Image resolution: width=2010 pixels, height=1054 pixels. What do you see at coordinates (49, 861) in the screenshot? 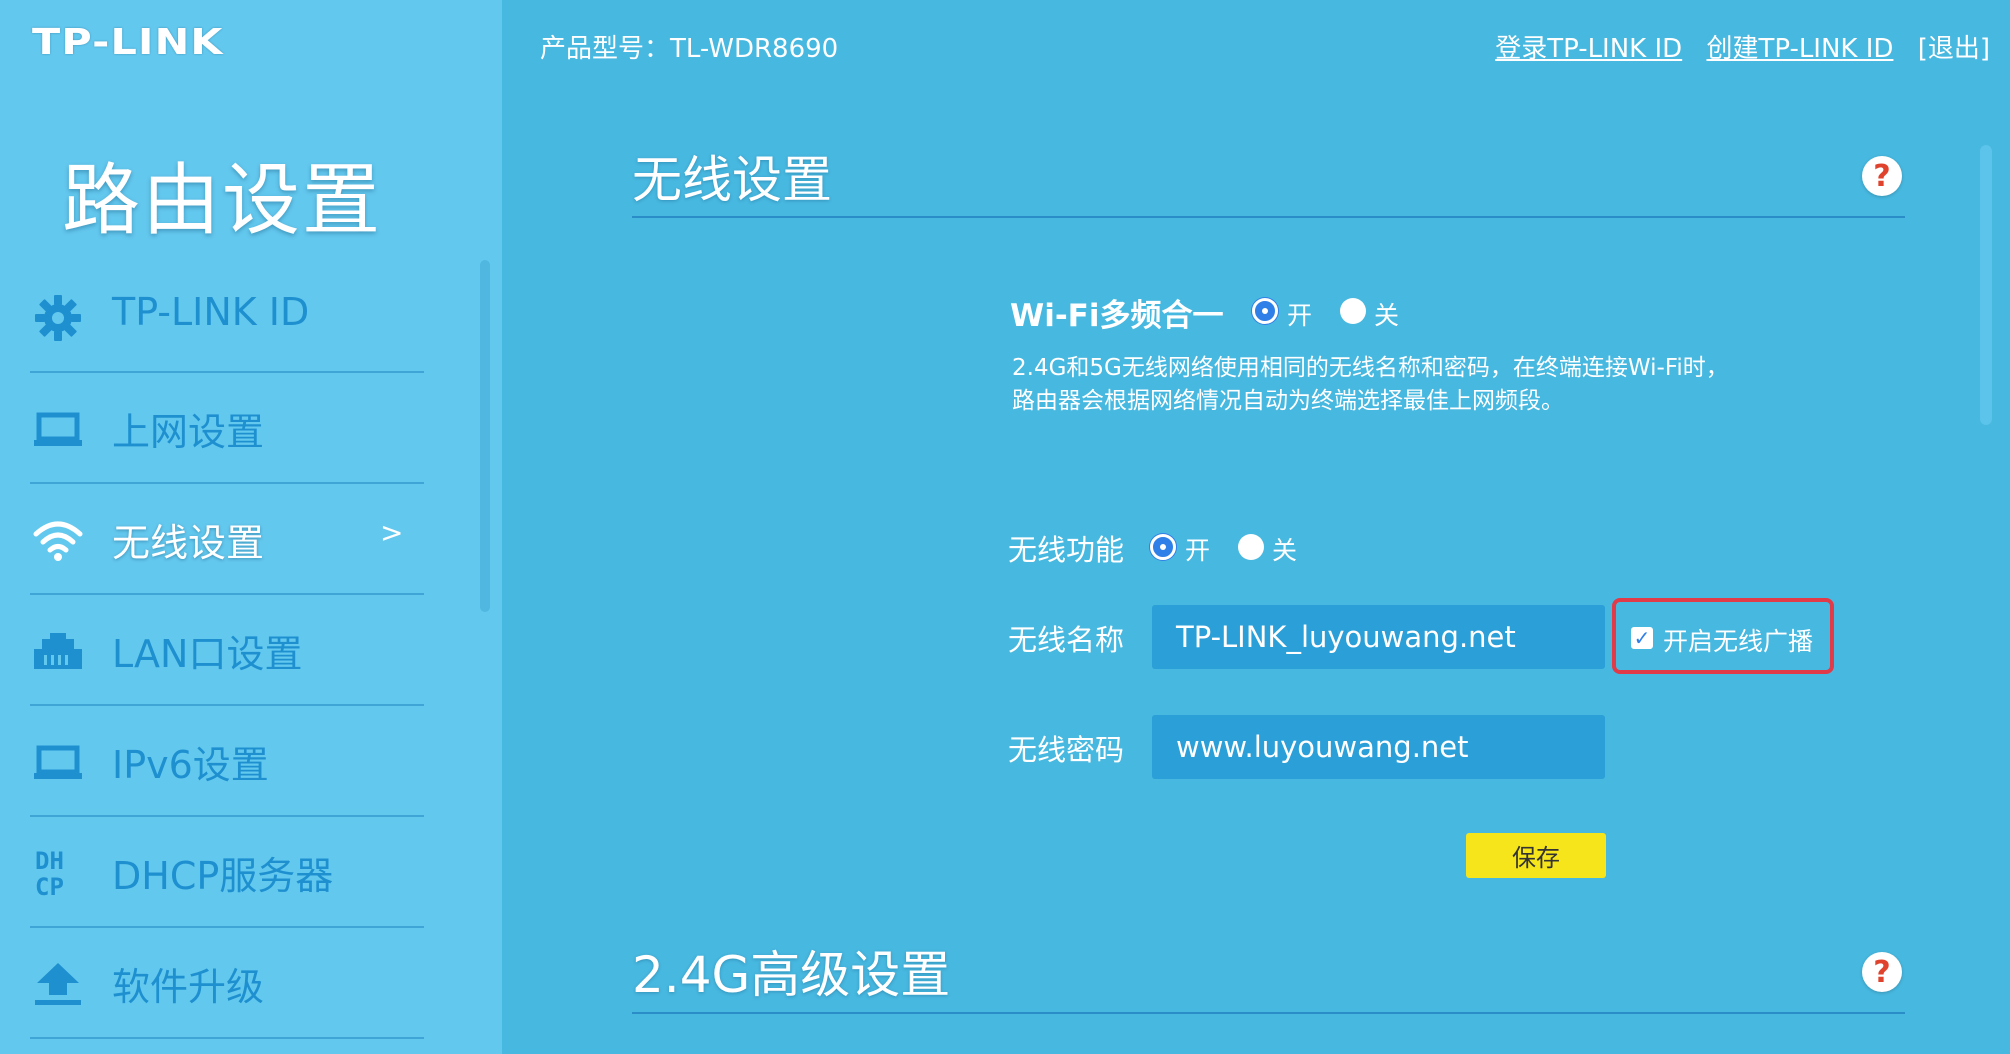
I see `svg-text: DH` at bounding box center [49, 861].